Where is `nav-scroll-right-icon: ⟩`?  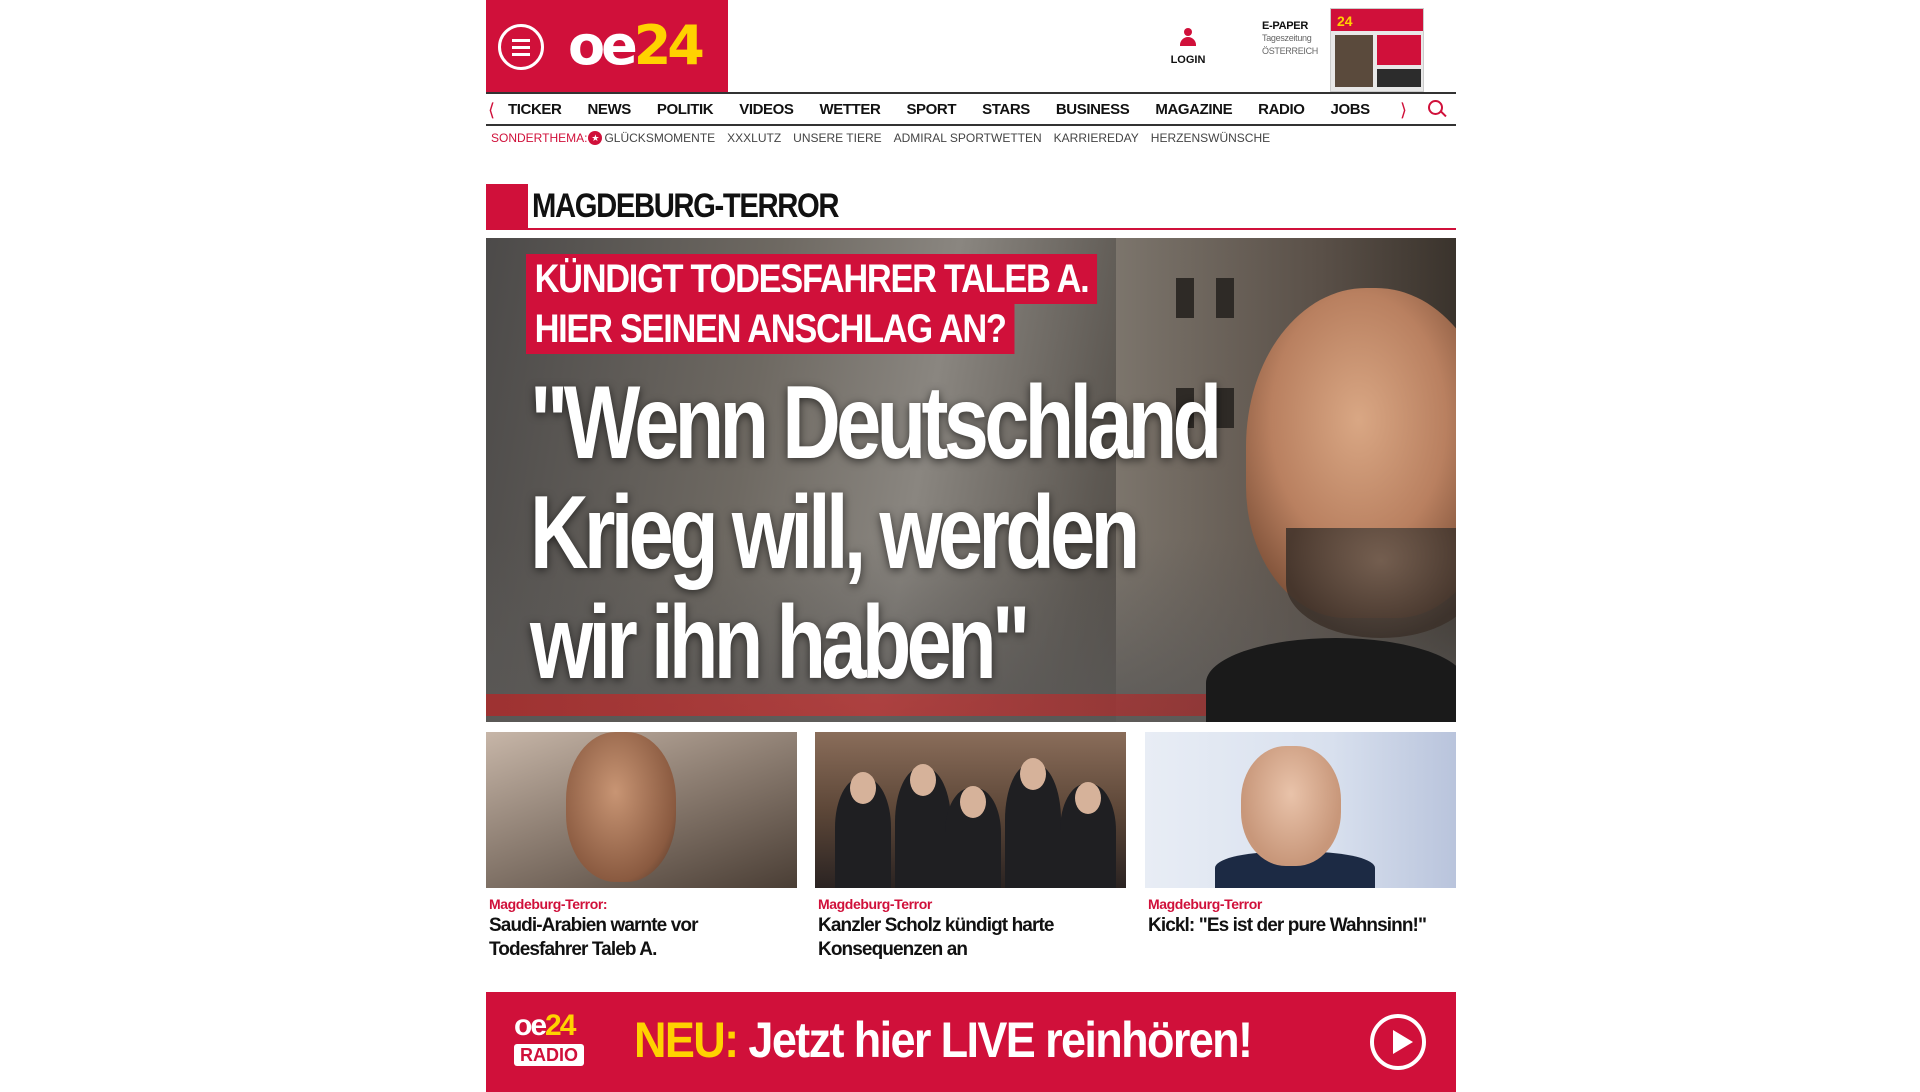 nav-scroll-right-icon: ⟩ is located at coordinates (1403, 110).